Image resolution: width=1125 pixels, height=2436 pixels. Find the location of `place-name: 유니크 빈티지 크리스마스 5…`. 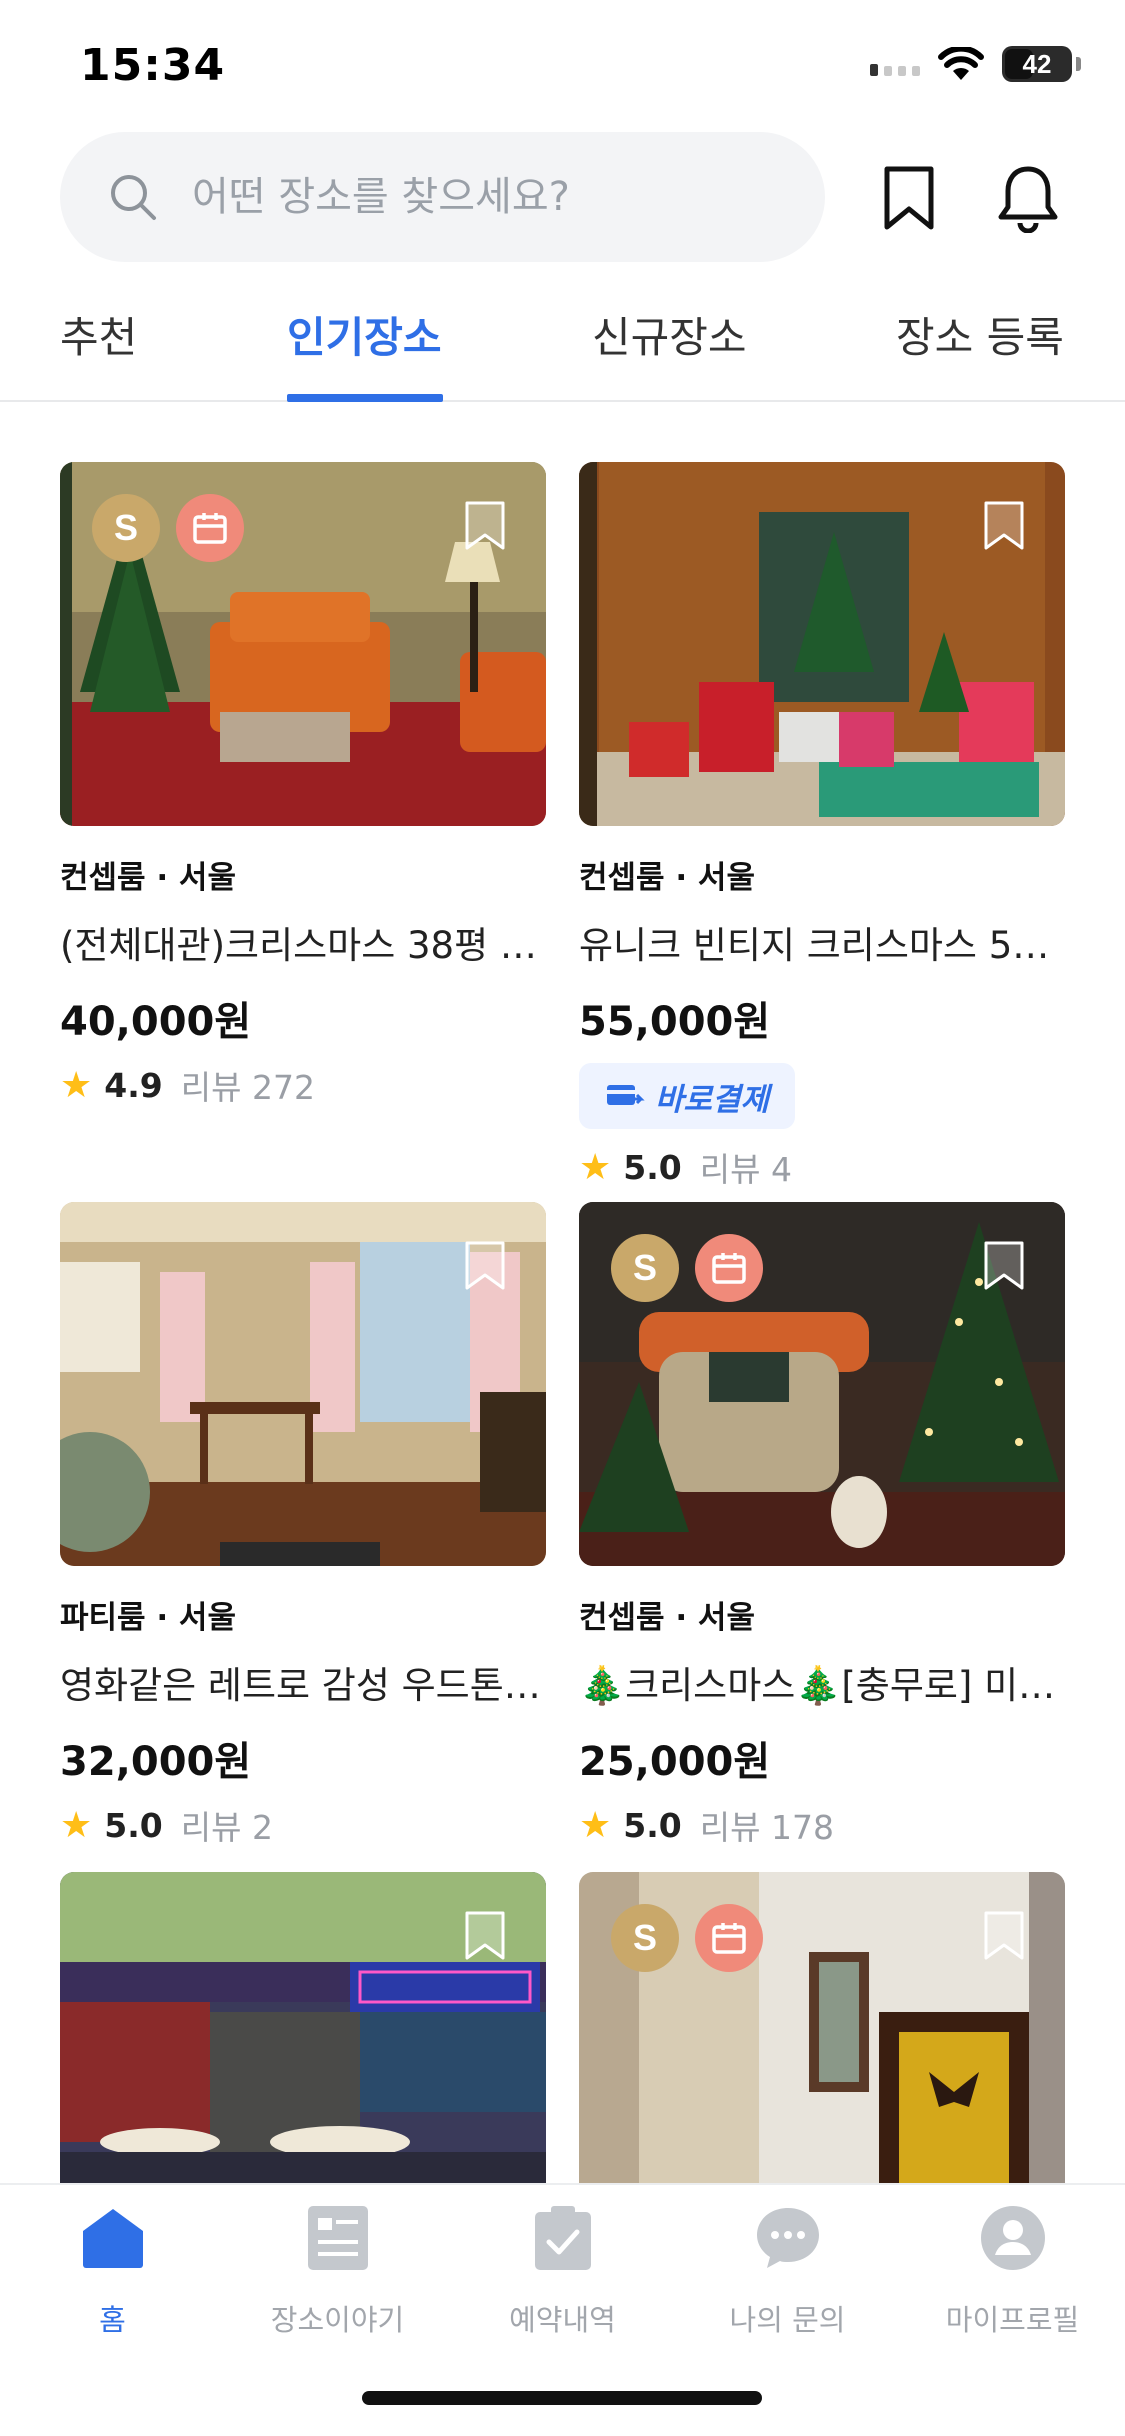

place-name: 유니크 빈티지 크리스마스 5… is located at coordinates (822, 942).